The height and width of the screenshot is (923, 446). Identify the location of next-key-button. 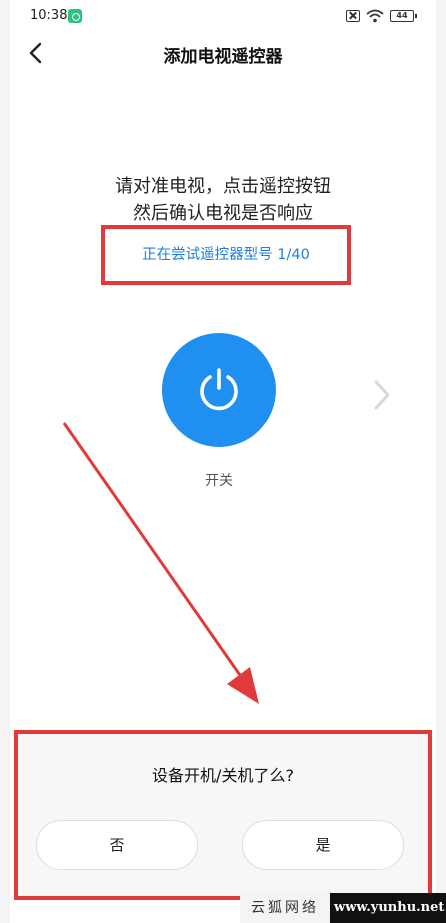
(382, 395).